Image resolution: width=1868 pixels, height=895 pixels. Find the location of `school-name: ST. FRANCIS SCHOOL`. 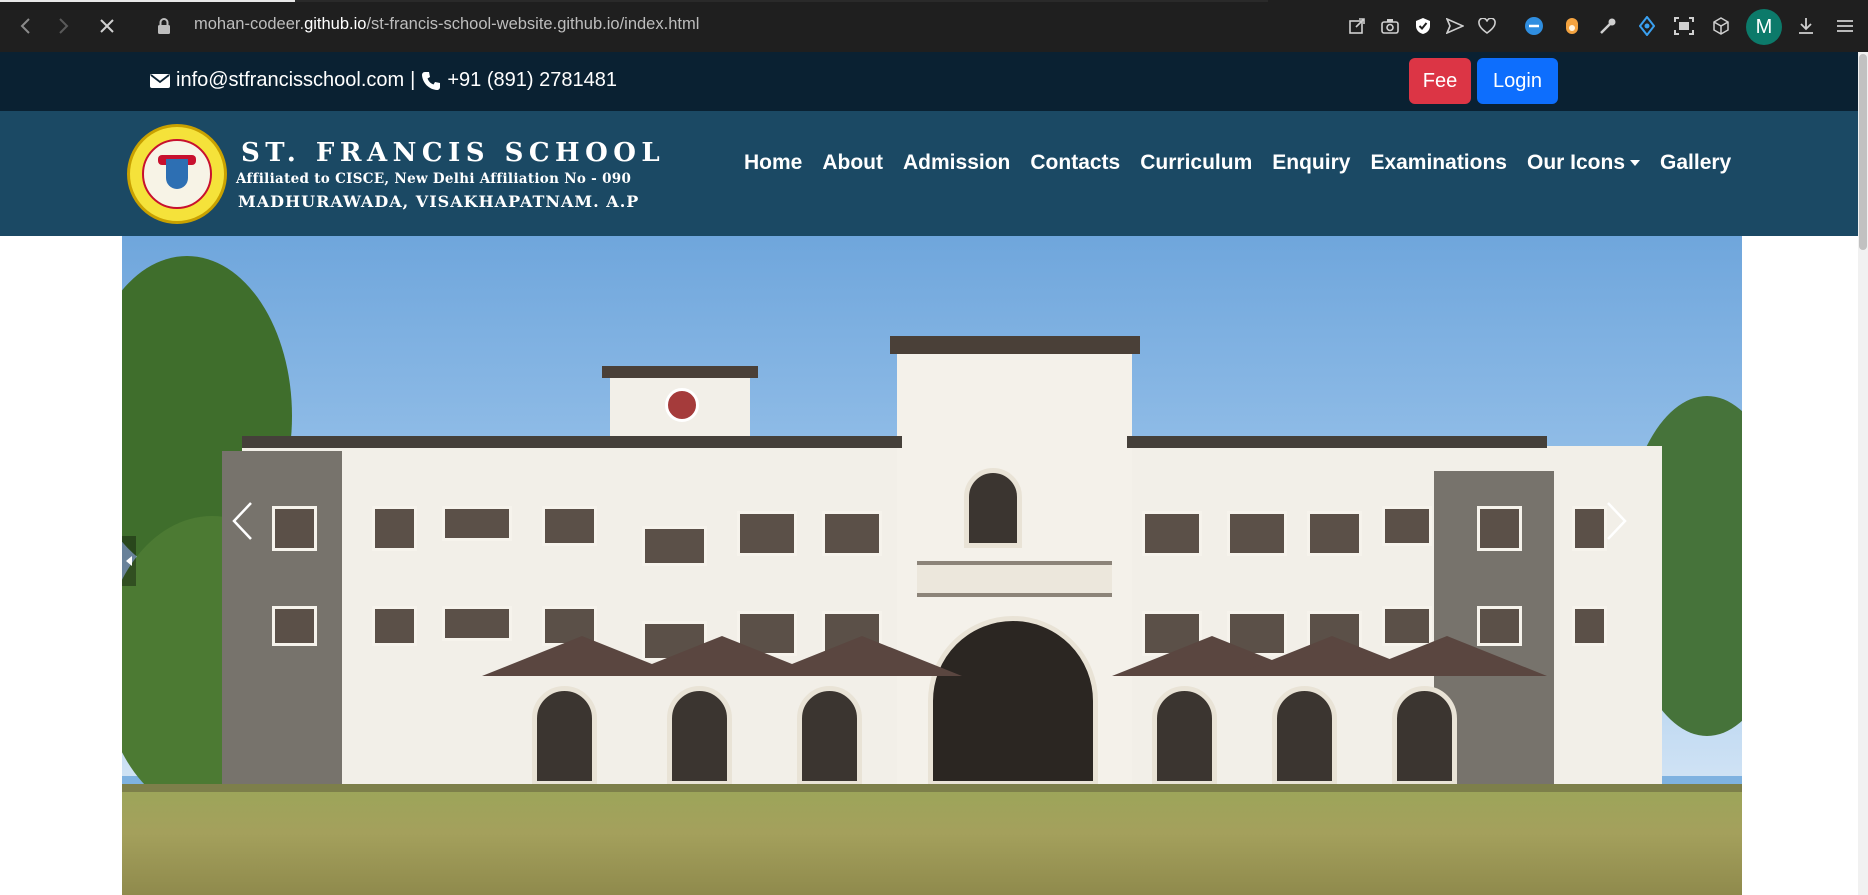

school-name: ST. FRANCIS SCHOOL is located at coordinates (453, 153).